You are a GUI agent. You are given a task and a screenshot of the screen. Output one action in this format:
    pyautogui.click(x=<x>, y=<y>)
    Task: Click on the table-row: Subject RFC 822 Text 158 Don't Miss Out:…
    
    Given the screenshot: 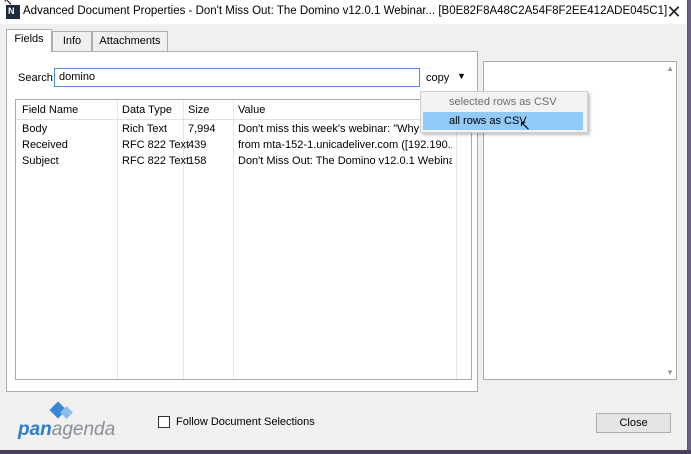 What is the action you would take?
    pyautogui.click(x=243, y=161)
    